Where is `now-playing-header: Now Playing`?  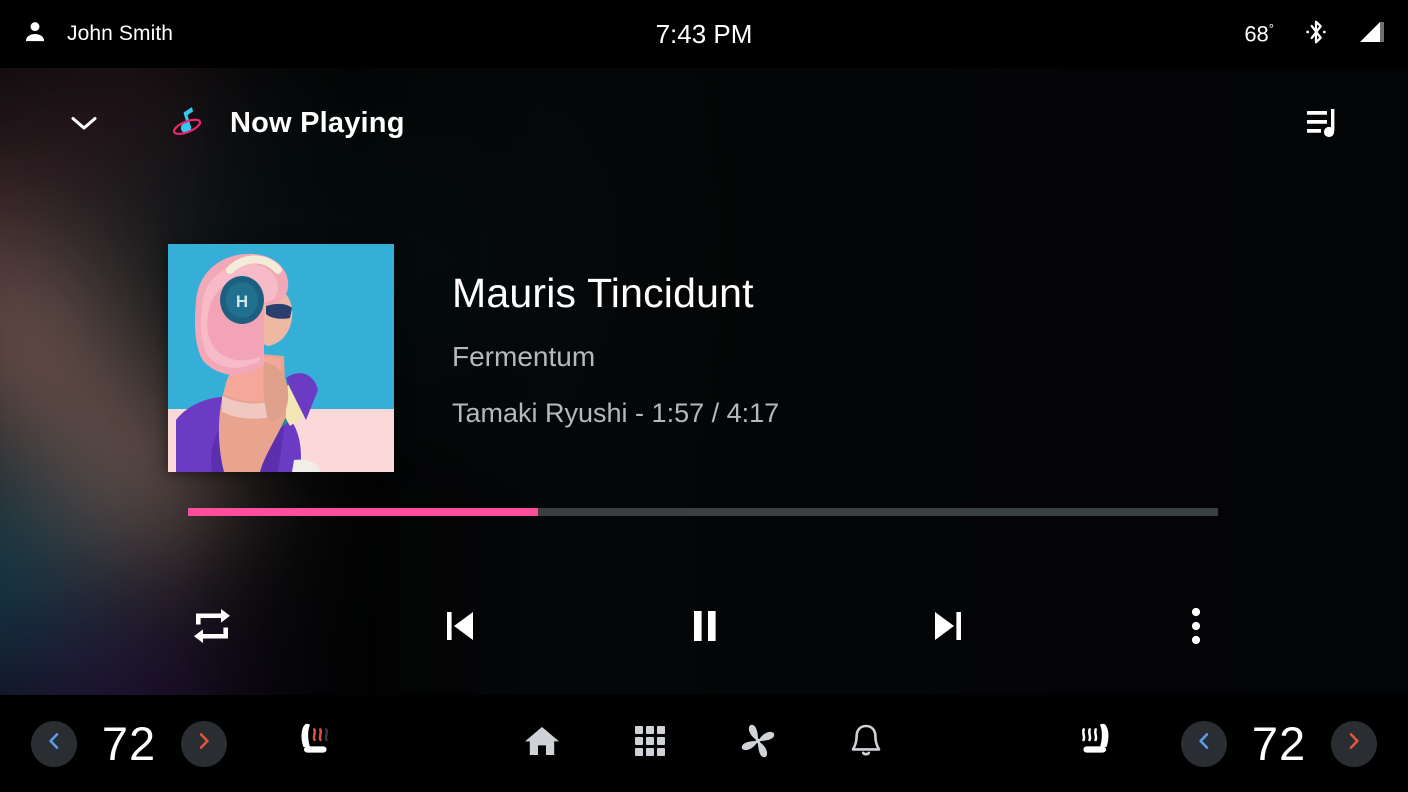 now-playing-header: Now Playing is located at coordinates (704, 123).